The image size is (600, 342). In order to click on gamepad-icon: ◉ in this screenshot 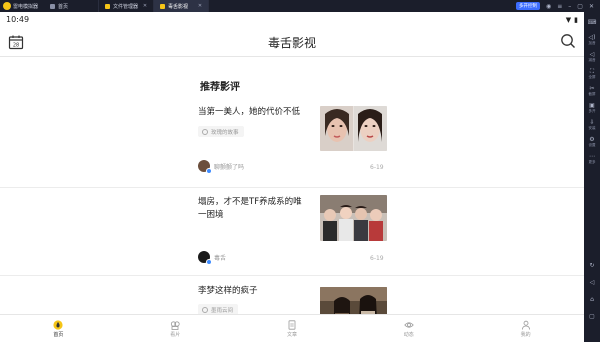, I will do `click(548, 6)`.